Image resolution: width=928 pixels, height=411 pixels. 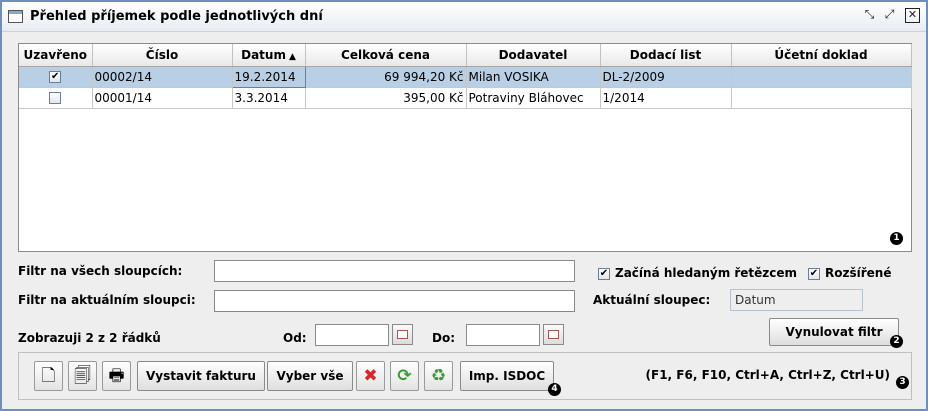 I want to click on import-isdoc-button: Imp. ISDOC, so click(x=507, y=376).